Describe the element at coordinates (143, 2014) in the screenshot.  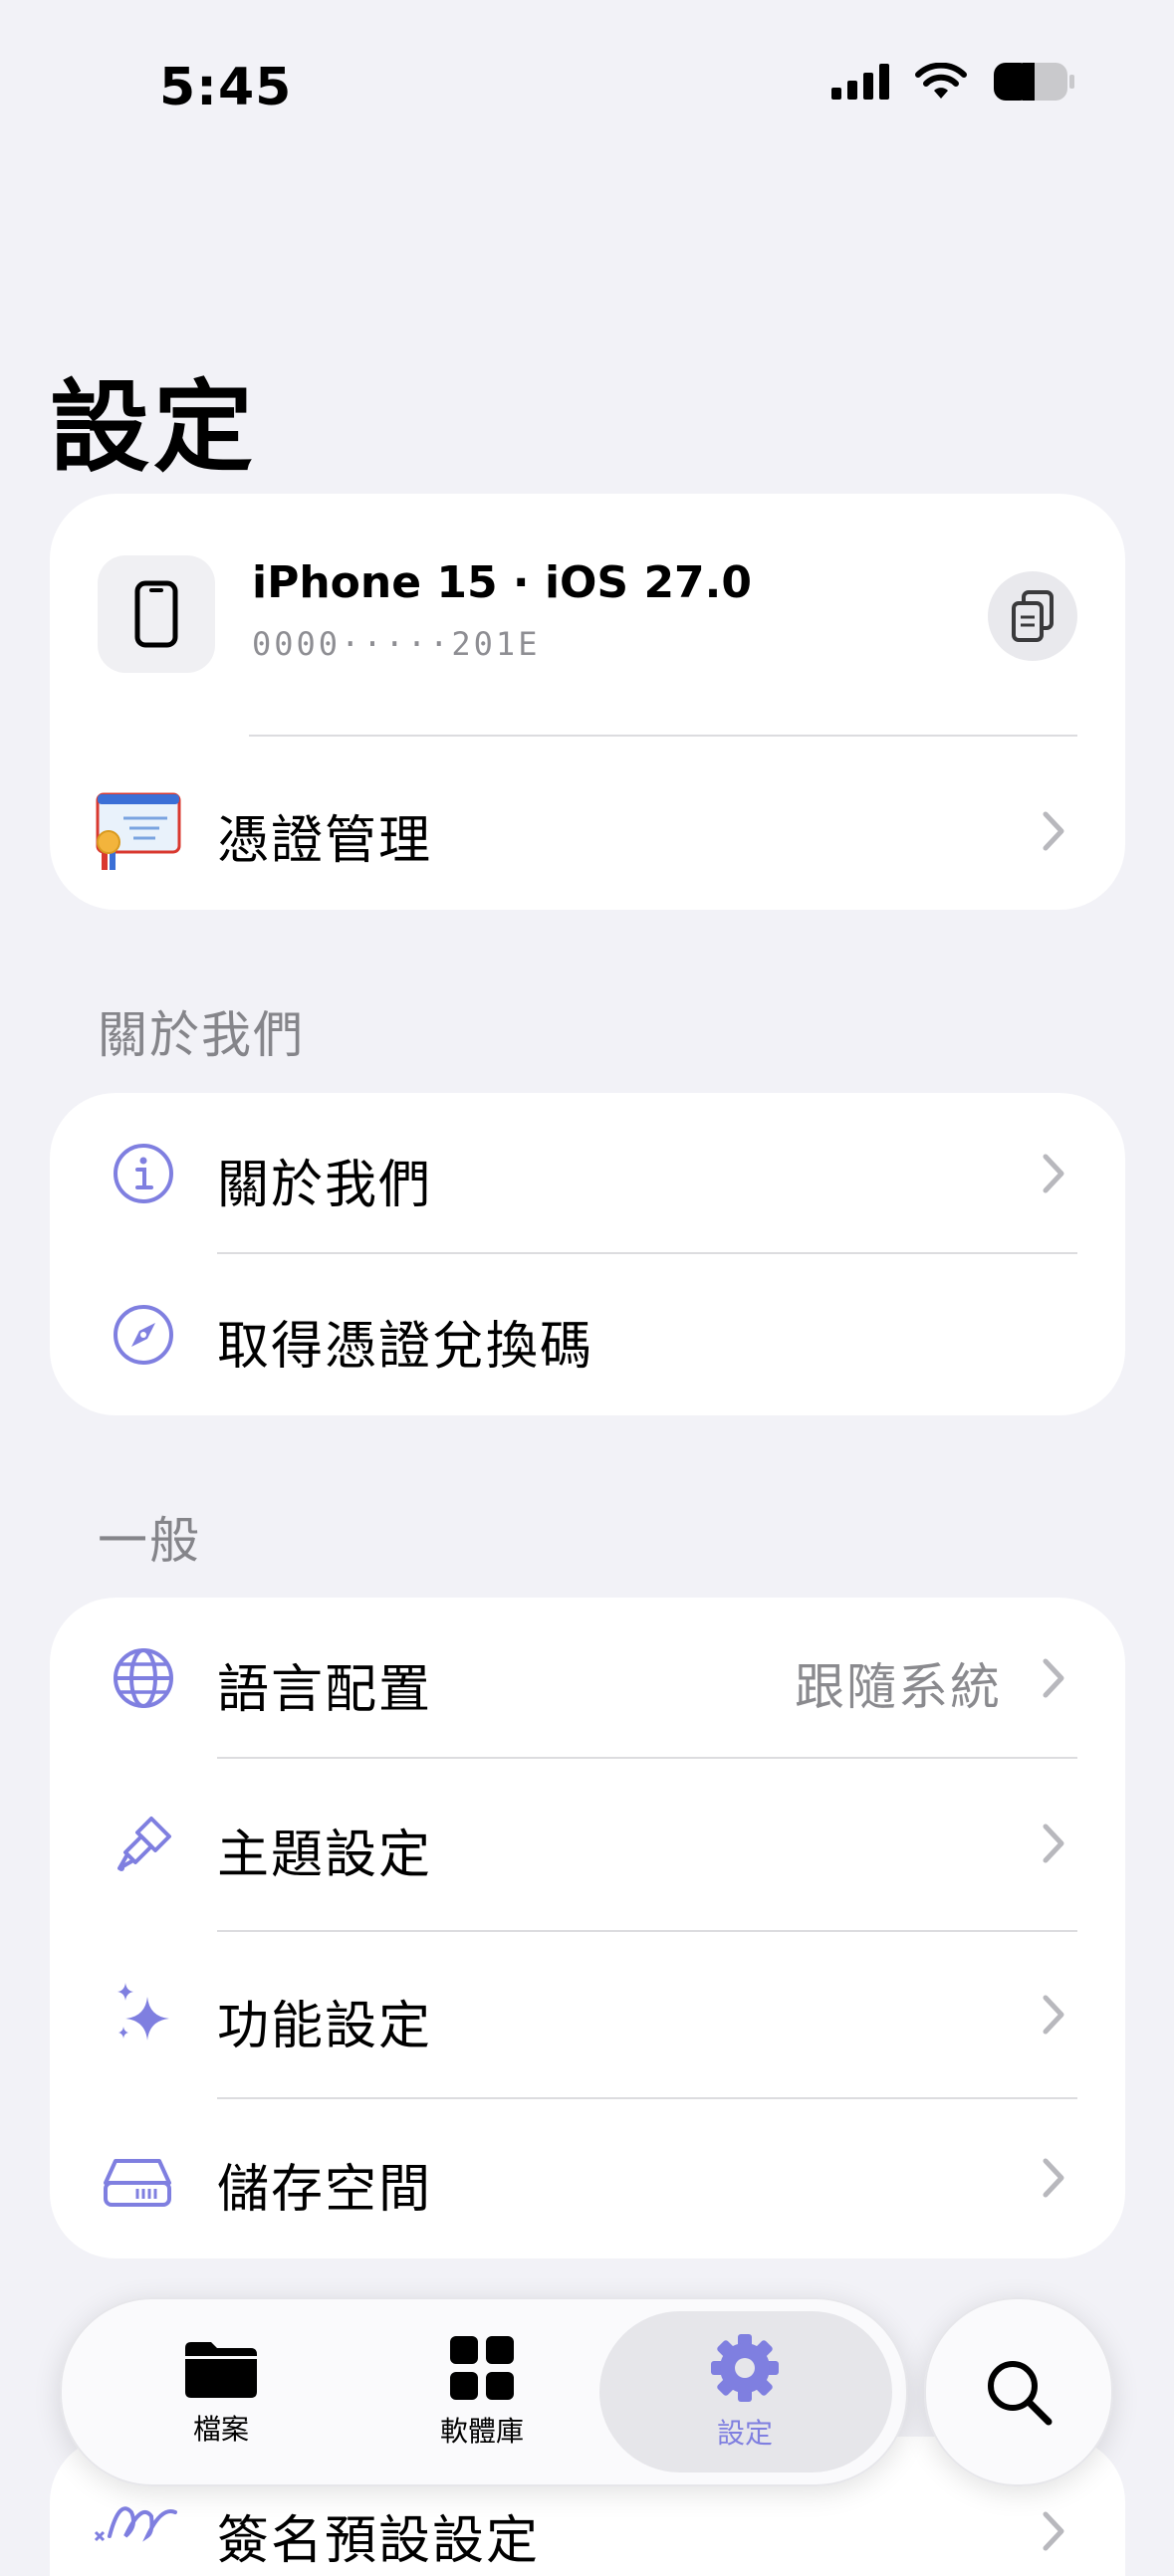
I see `sparkles-icon` at that location.